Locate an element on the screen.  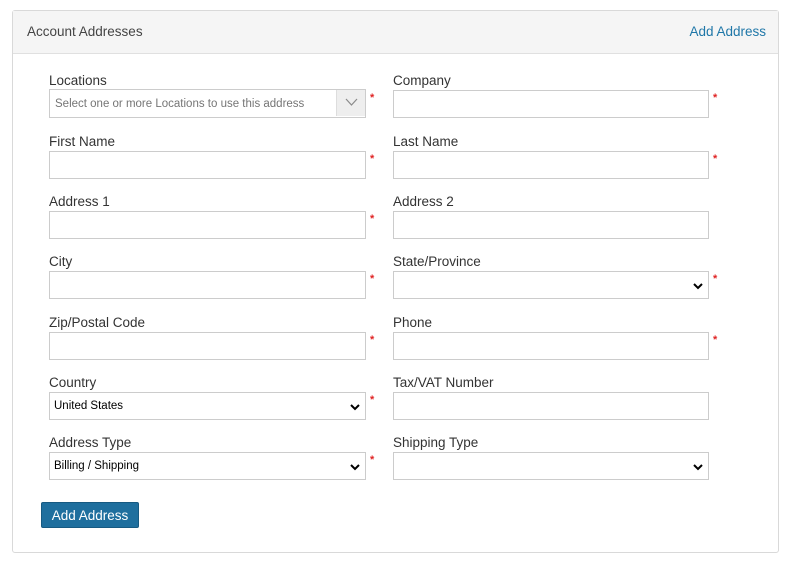
locations-label: Locations is located at coordinates (78, 80).